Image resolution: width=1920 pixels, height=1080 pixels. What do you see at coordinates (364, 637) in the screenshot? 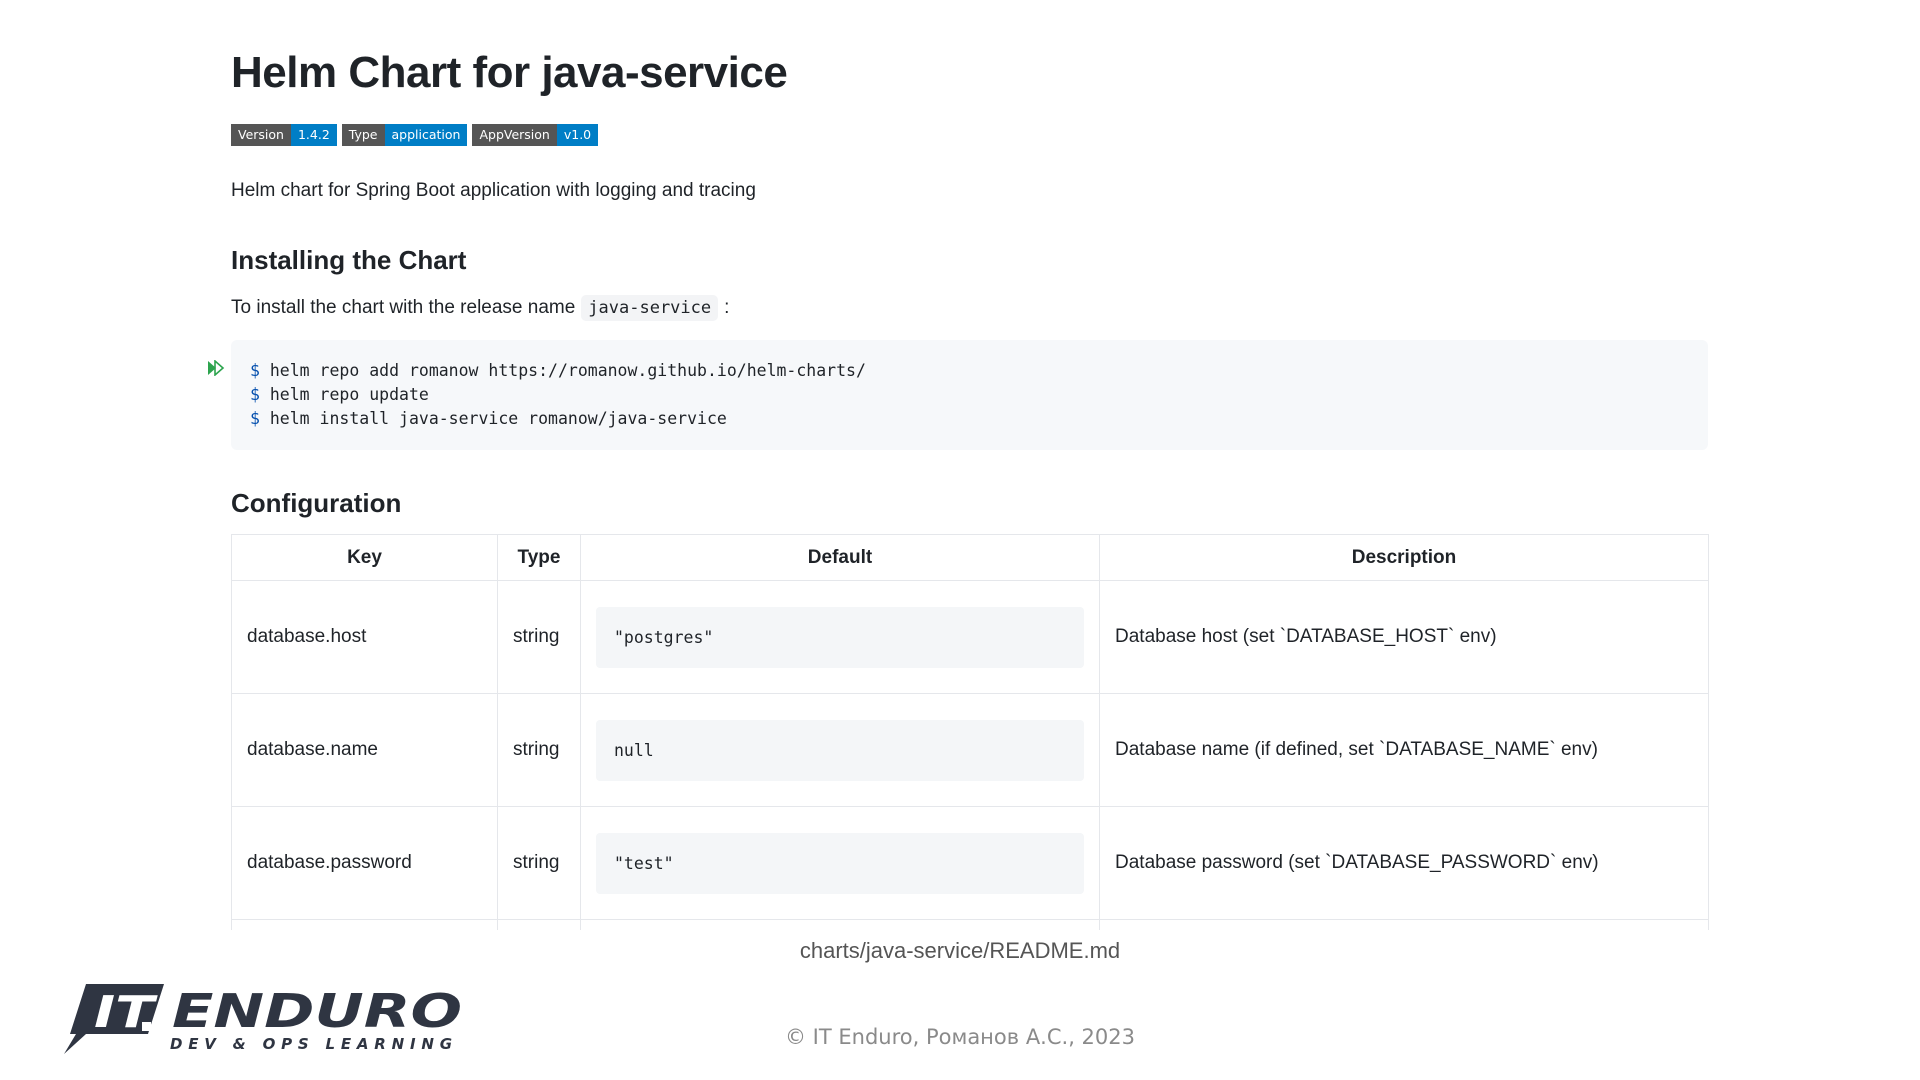
I see `cell-key: database.host` at bounding box center [364, 637].